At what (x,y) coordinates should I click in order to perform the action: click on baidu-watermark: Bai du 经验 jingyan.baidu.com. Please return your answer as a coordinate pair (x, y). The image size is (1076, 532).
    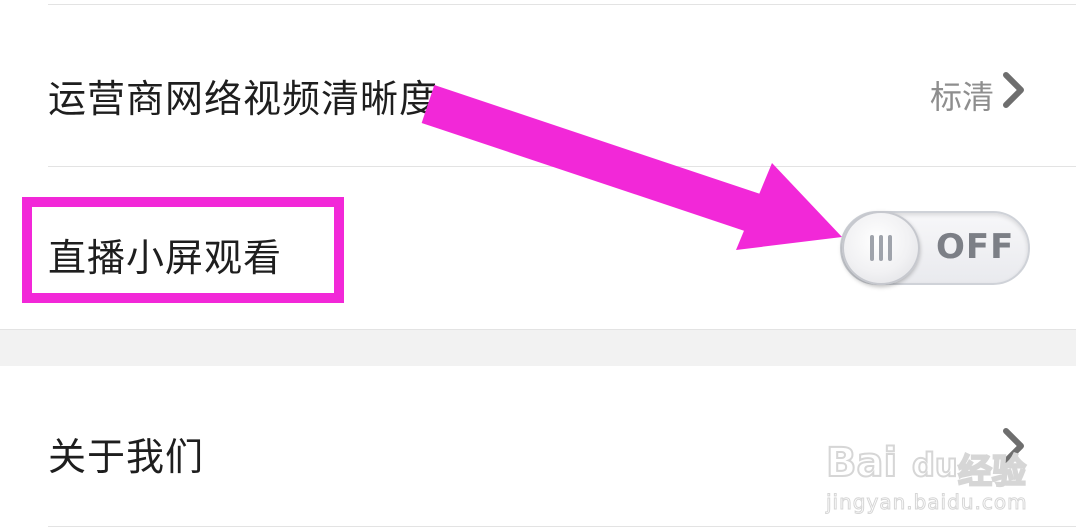
    Looking at the image, I should click on (932, 467).